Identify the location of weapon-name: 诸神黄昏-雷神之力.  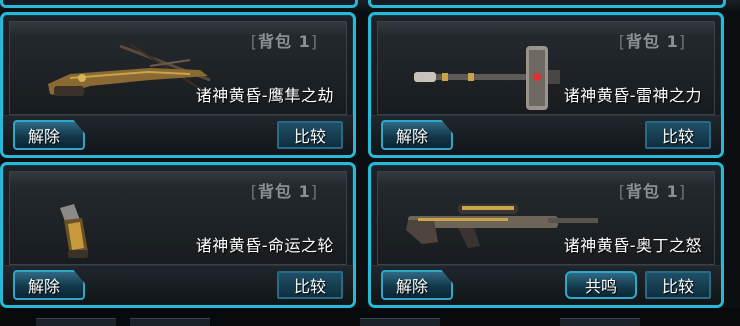
(632, 95).